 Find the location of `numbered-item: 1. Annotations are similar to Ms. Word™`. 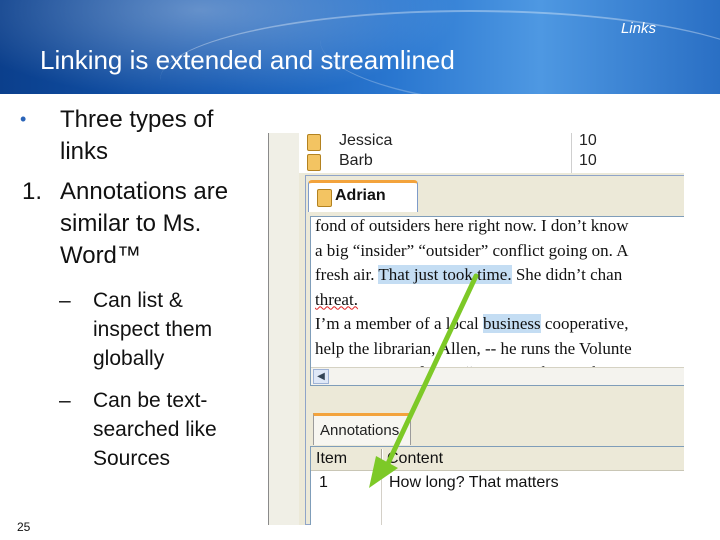

numbered-item: 1. Annotations are similar to Ms. Word™ is located at coordinates (131, 225).